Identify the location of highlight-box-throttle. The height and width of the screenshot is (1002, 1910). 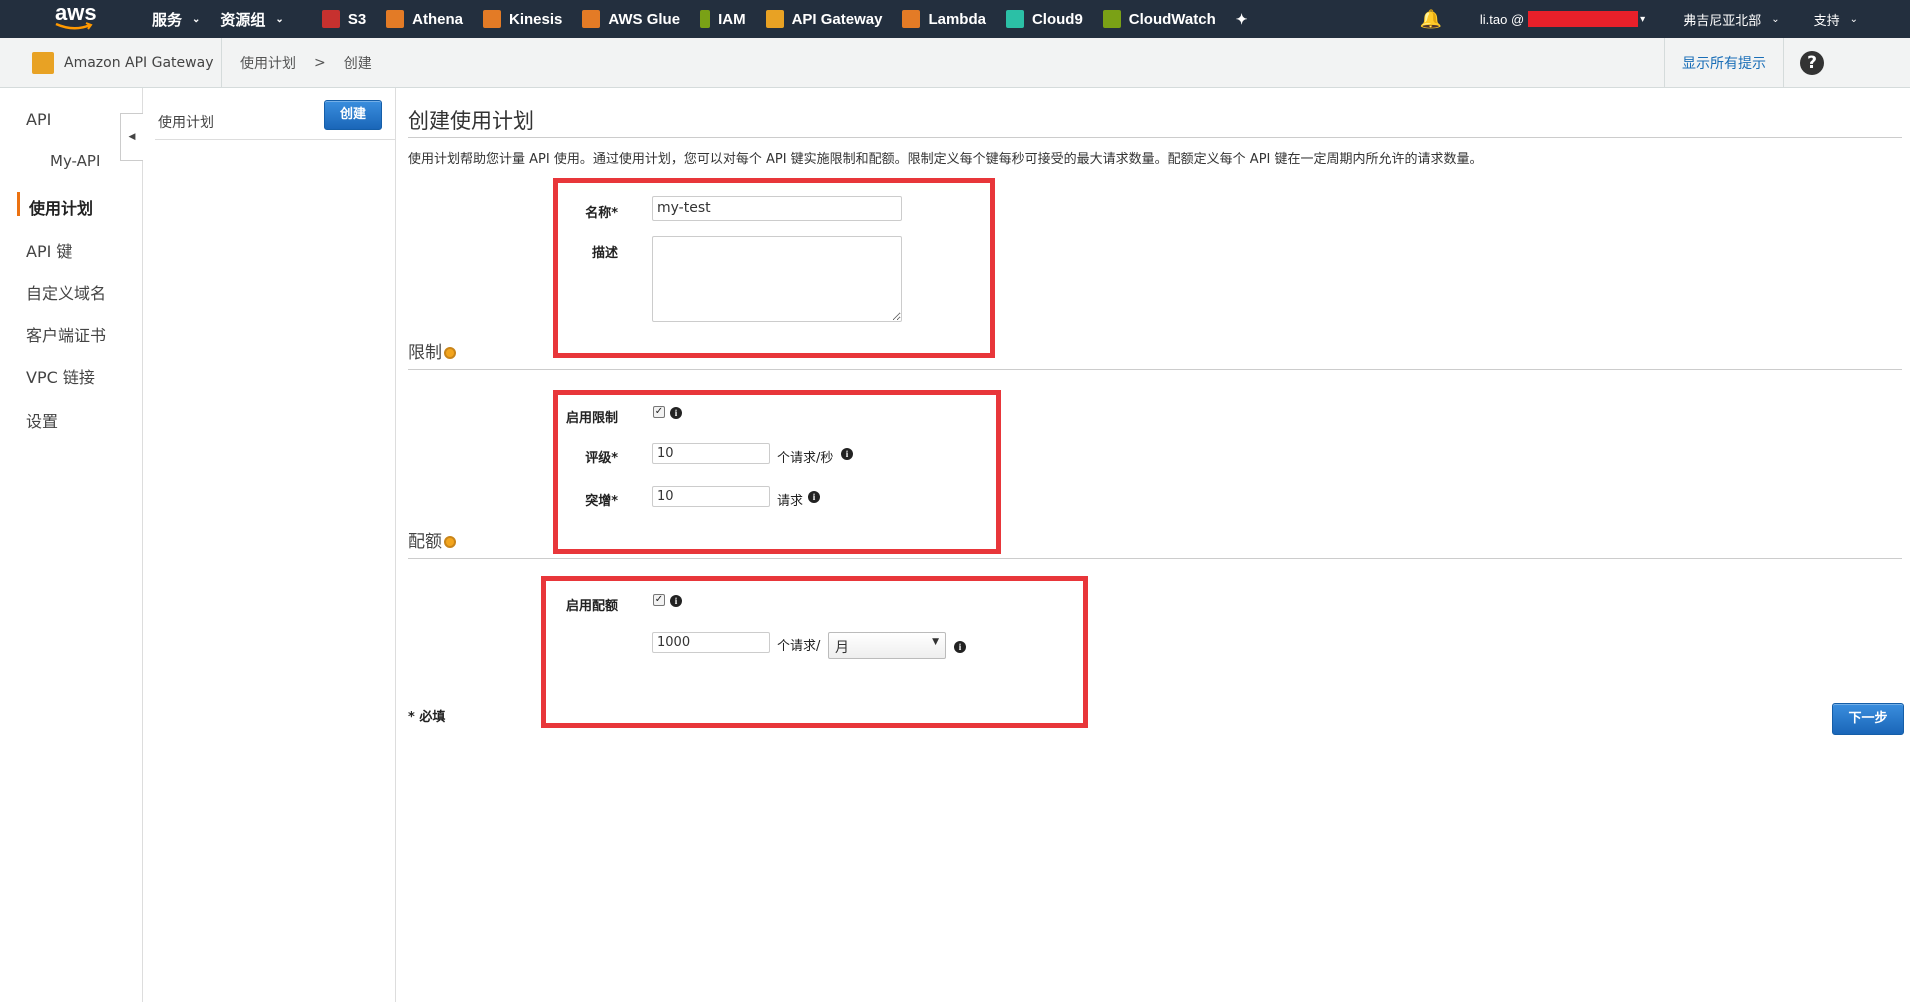
(777, 472).